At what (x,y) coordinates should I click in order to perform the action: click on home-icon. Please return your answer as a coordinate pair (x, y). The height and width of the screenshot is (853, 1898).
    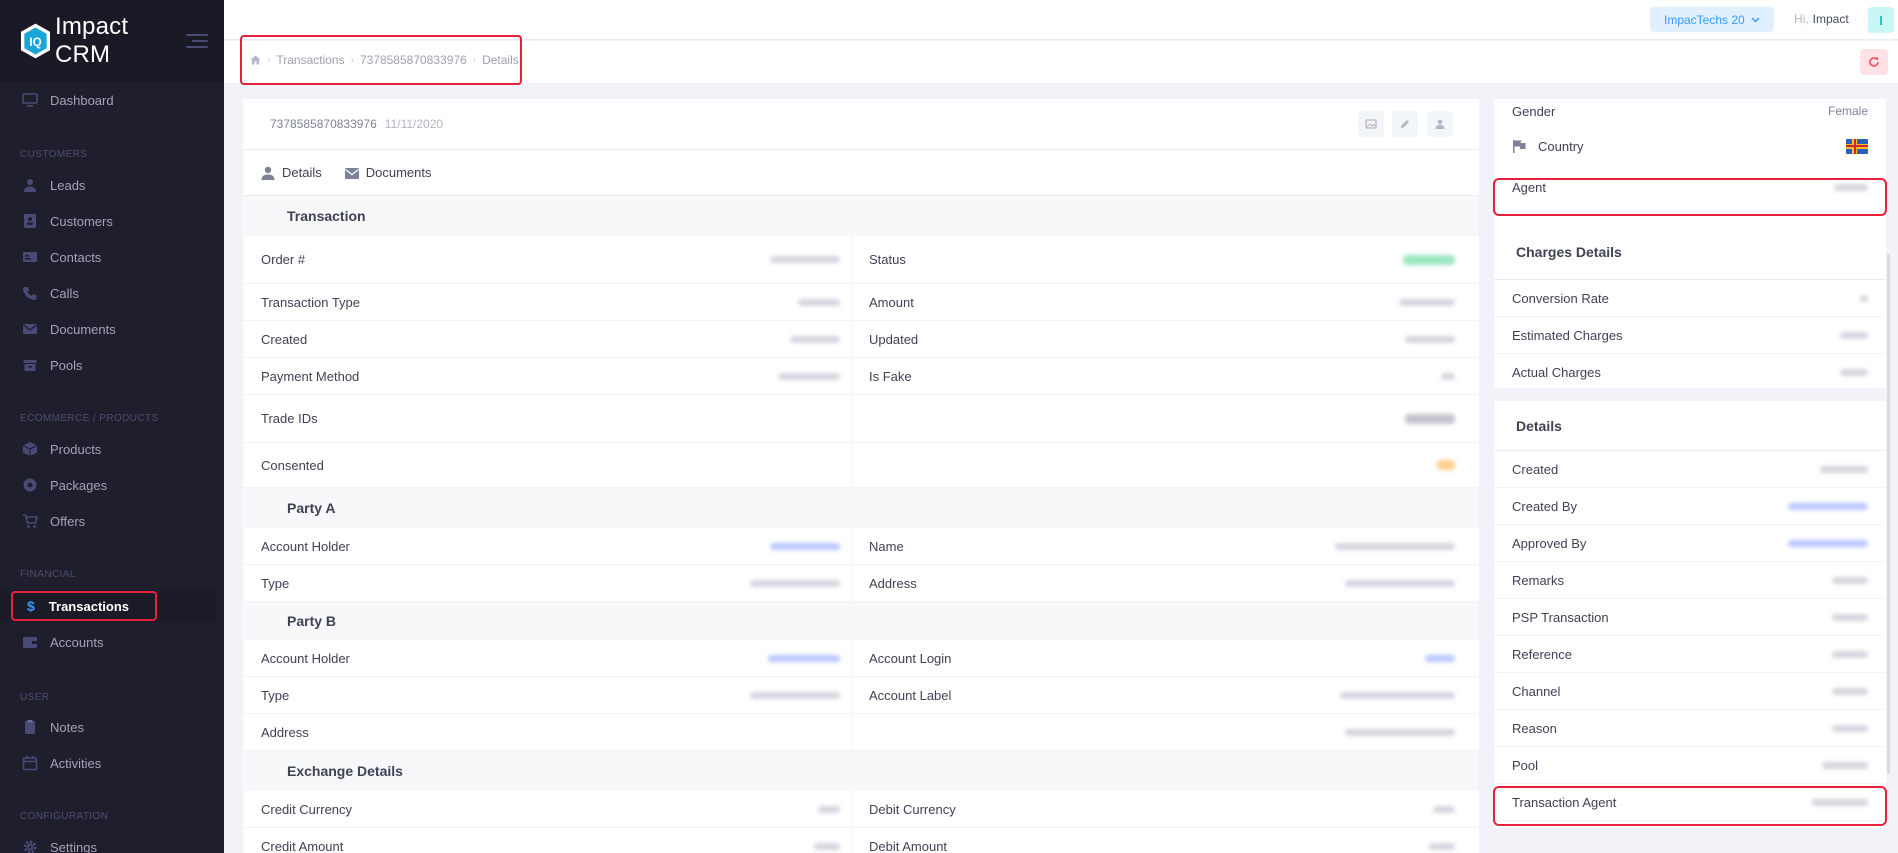
    Looking at the image, I should click on (255, 60).